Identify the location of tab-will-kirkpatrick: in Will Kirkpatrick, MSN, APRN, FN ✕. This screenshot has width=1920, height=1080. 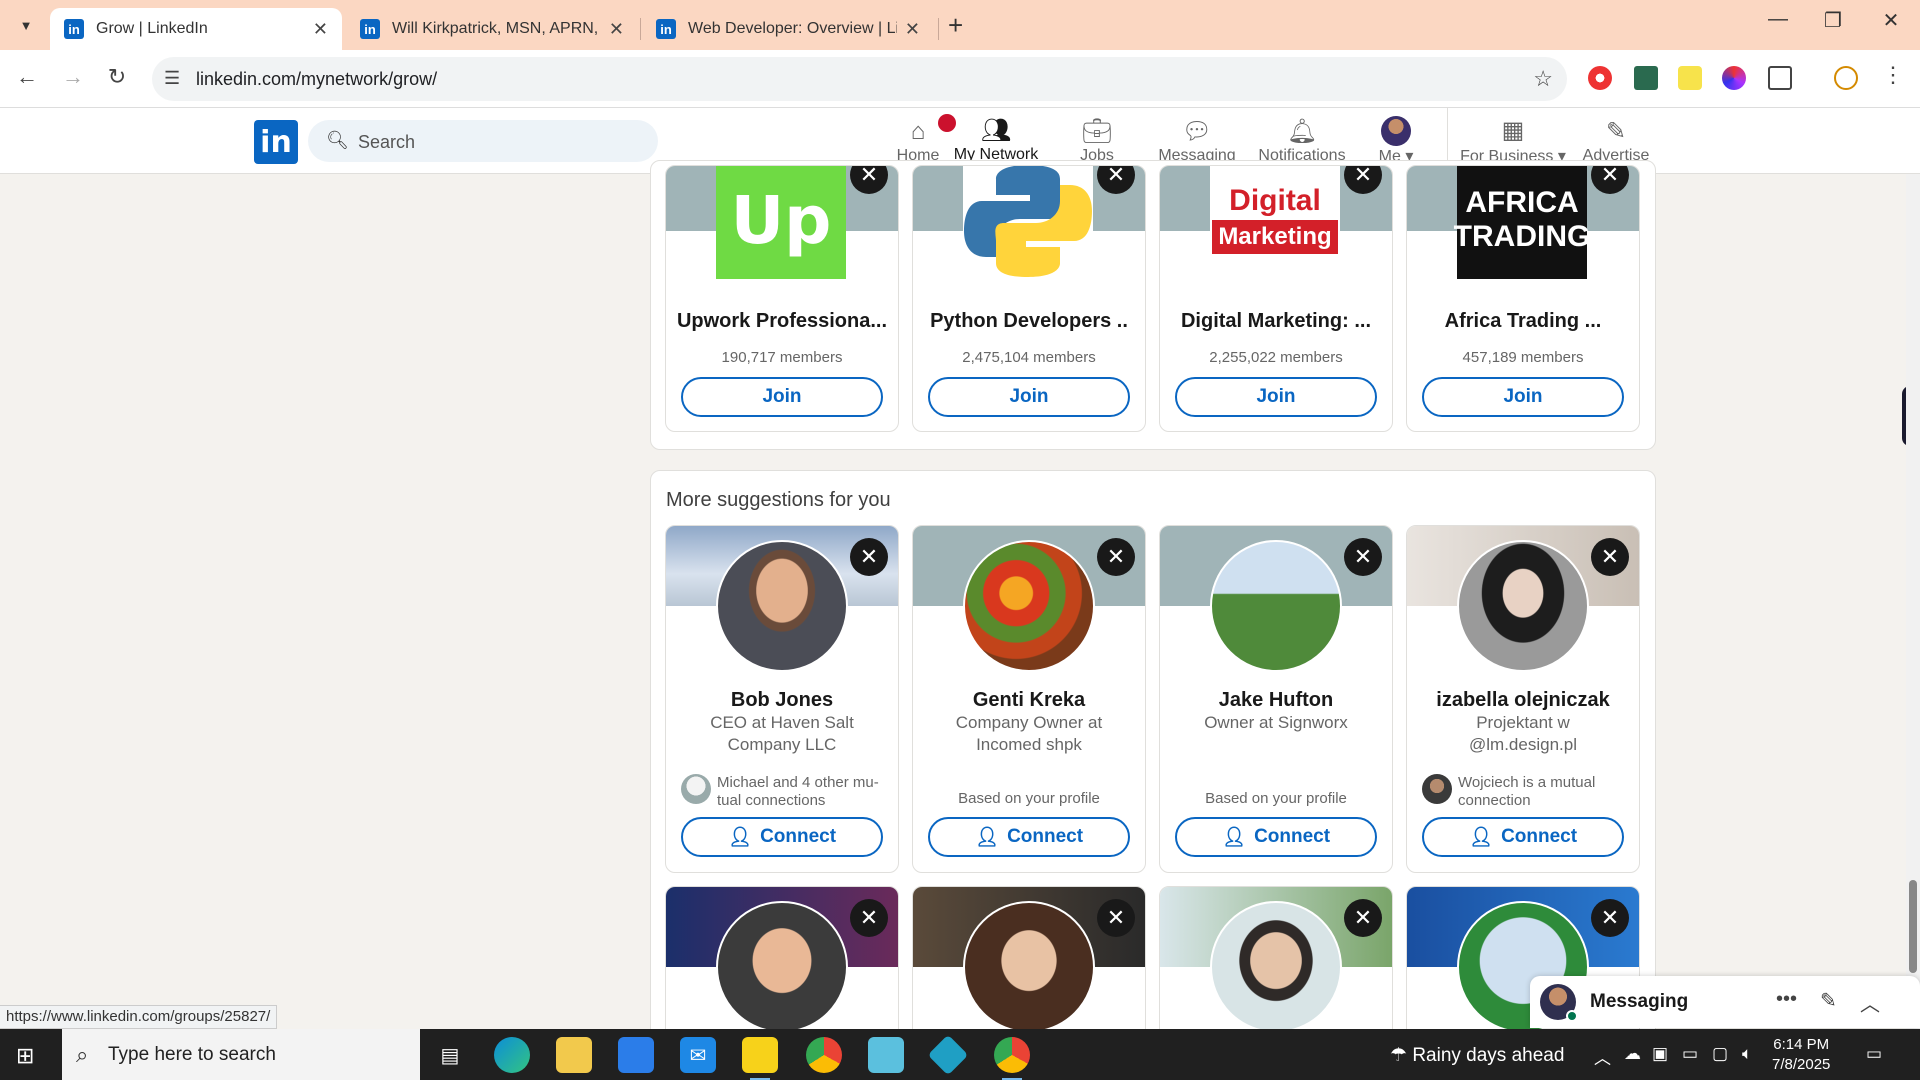
(492, 29).